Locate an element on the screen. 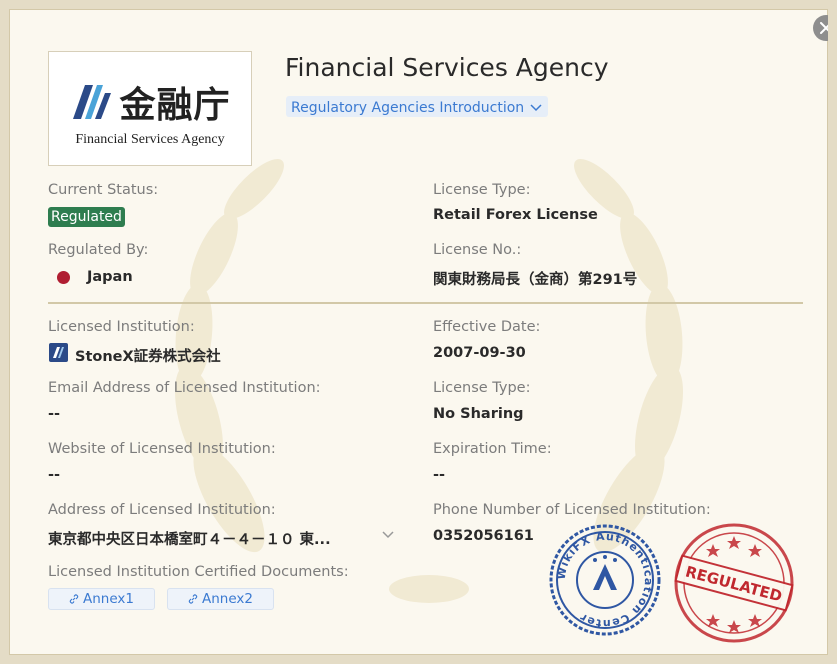  agency-intro-dropdown: Regulatory Agencies Introduction is located at coordinates (417, 106).